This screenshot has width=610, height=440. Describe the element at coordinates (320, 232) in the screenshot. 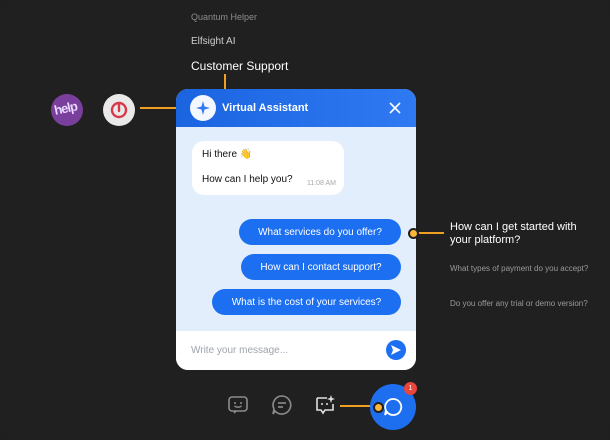

I see `quick-reply-services: What services do you offer?` at that location.